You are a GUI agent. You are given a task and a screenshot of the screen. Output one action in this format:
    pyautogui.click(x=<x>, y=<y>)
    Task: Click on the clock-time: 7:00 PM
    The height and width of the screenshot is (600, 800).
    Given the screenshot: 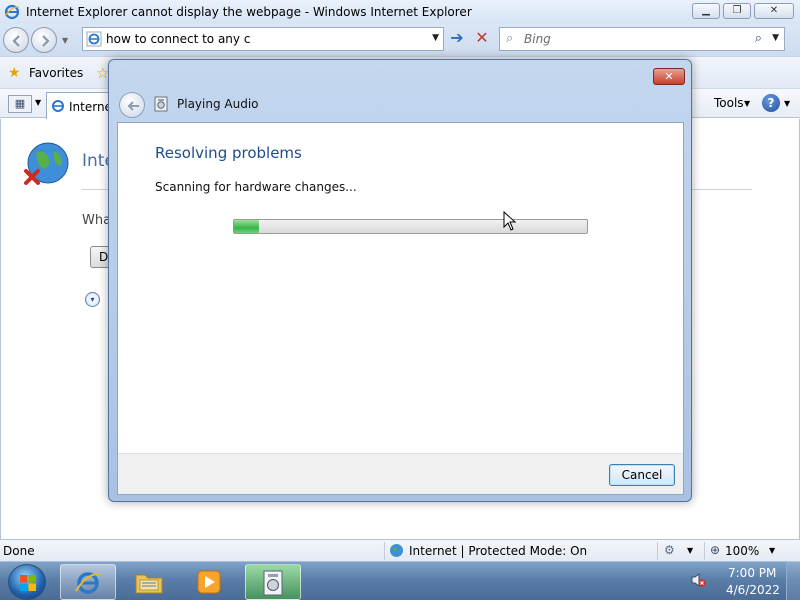 What is the action you would take?
    pyautogui.click(x=752, y=573)
    